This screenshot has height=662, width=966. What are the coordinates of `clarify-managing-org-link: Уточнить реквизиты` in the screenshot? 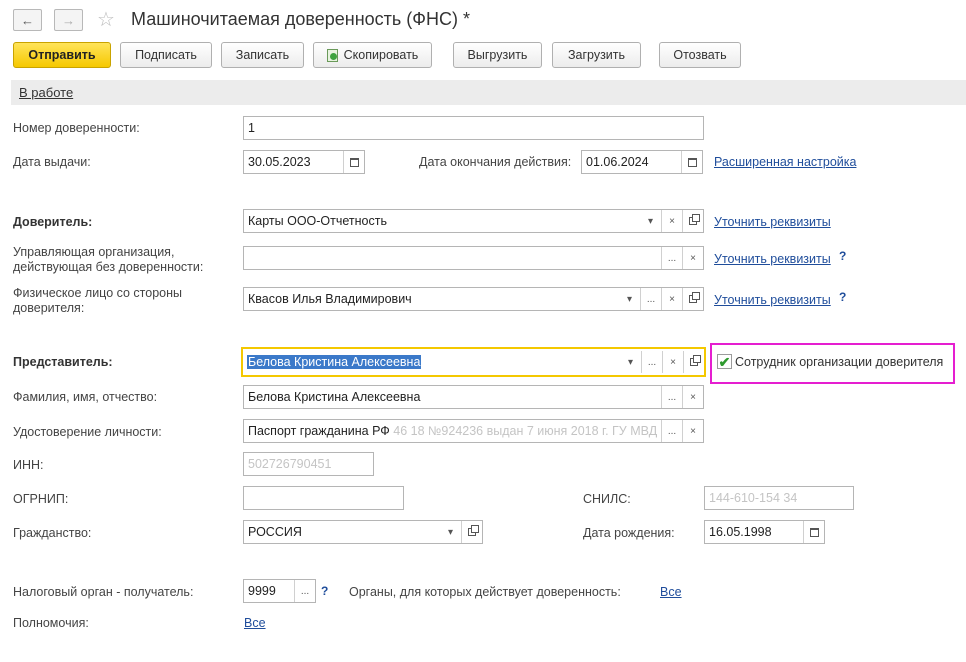 It's located at (772, 259).